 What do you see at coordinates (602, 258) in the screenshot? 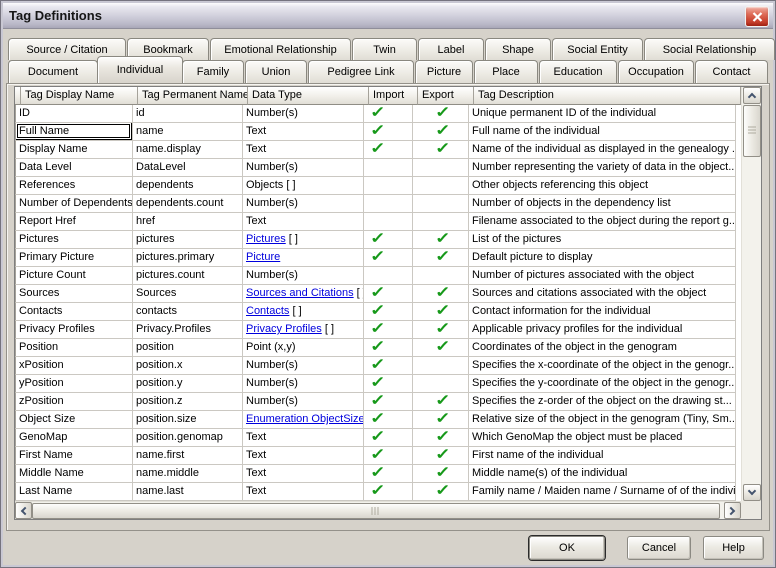
I see `cell-tag-description: Default picture to display` at bounding box center [602, 258].